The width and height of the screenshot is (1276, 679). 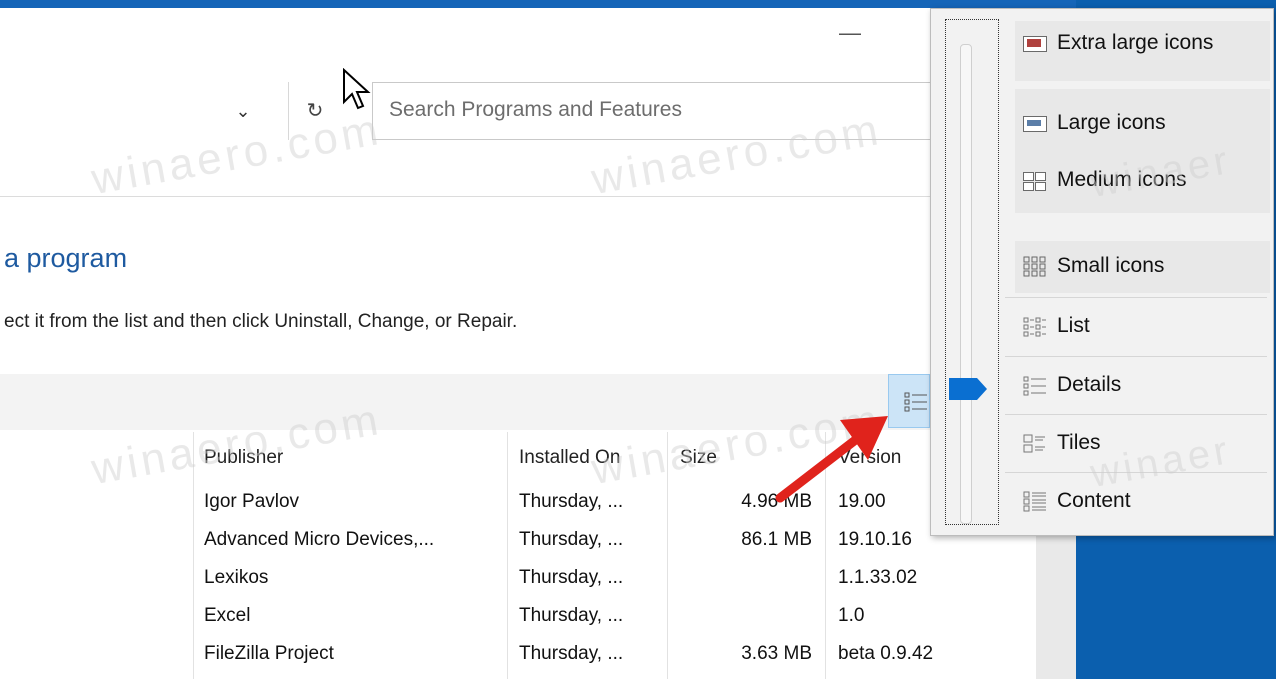 I want to click on menu-item-content: Content, so click(x=1136, y=501).